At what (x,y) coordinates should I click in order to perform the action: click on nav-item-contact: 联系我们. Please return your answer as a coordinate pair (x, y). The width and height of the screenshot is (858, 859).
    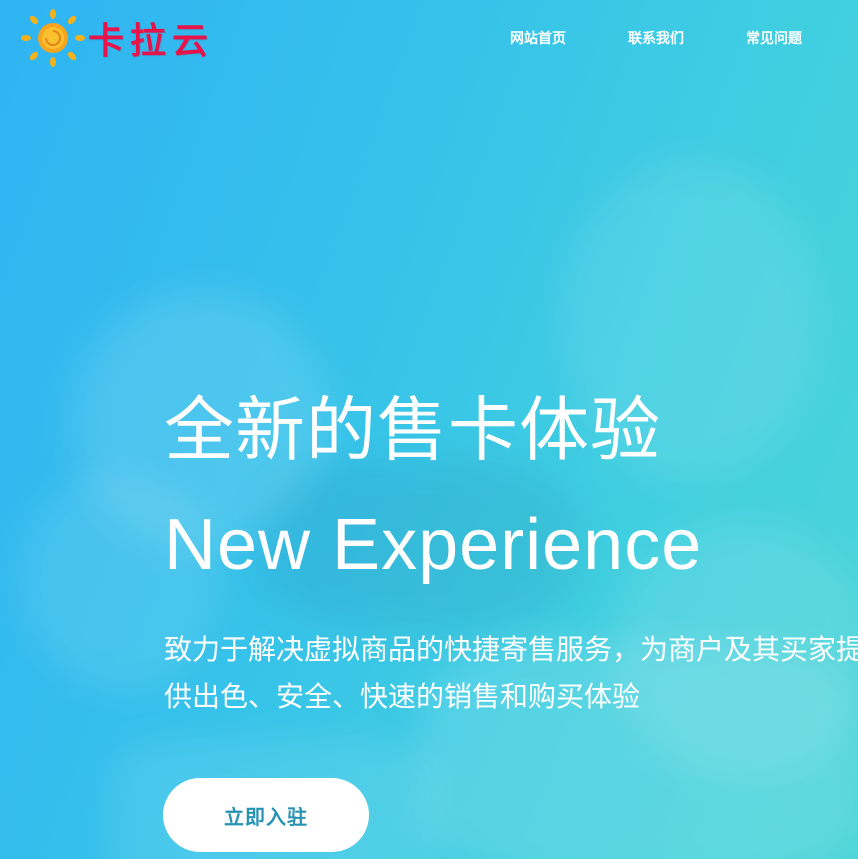
    Looking at the image, I should click on (656, 38).